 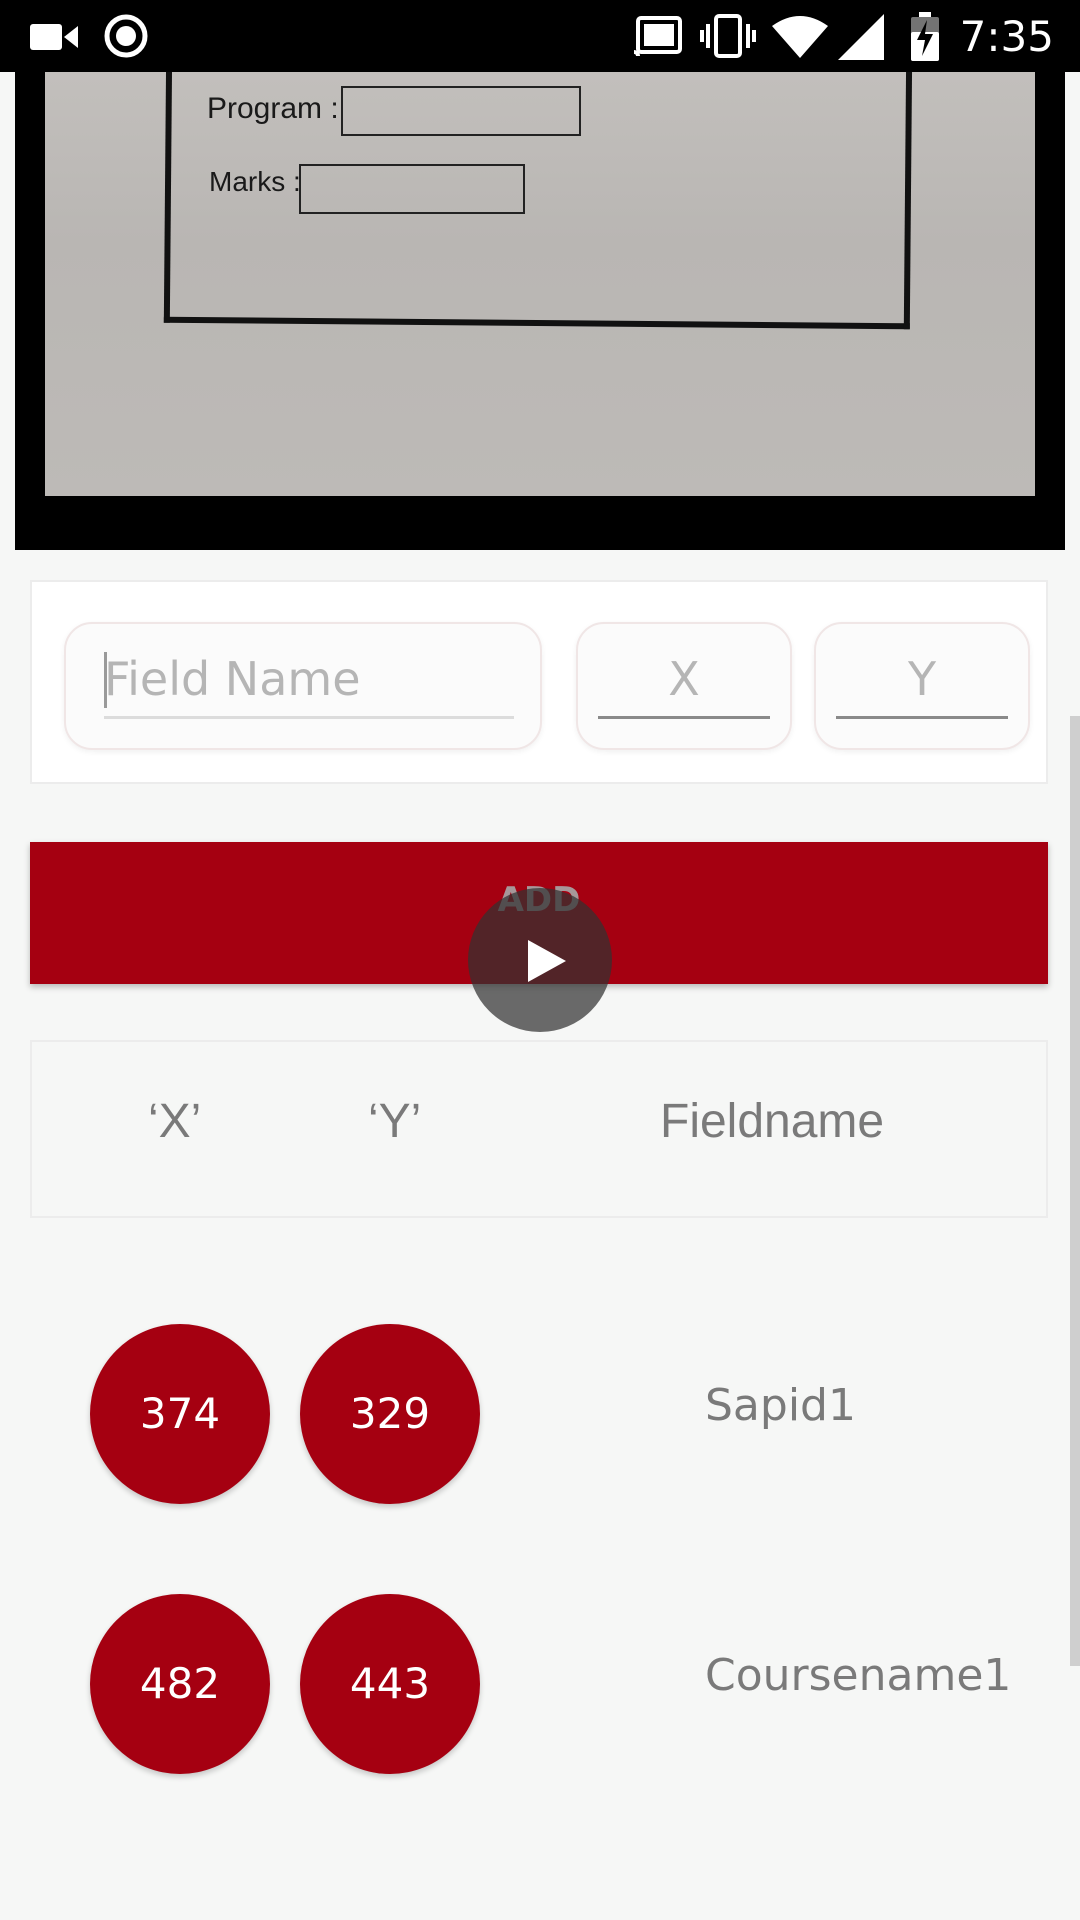 I want to click on x-input, so click(x=684, y=679).